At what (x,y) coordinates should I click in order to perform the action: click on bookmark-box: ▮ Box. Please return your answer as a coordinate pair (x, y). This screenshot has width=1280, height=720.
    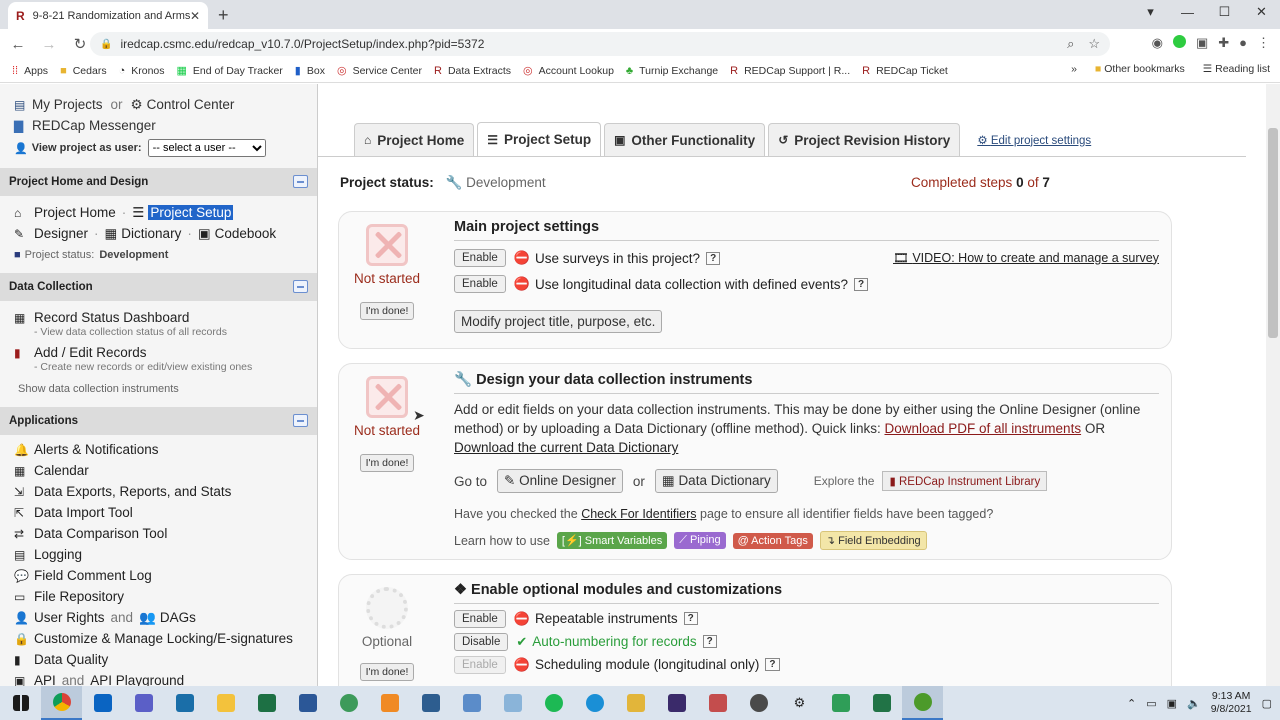
    Looking at the image, I should click on (310, 71).